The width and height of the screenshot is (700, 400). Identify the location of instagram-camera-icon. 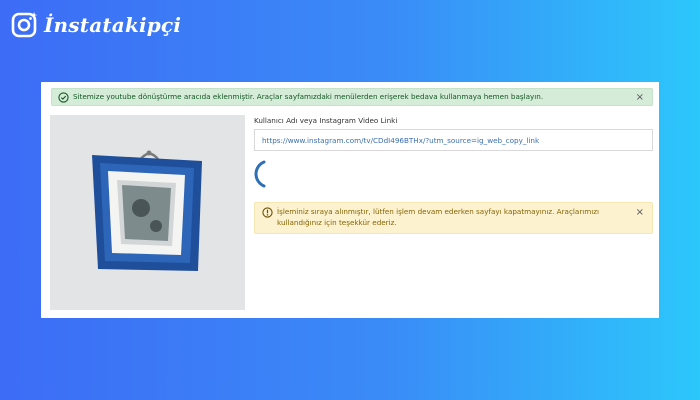
(24, 25).